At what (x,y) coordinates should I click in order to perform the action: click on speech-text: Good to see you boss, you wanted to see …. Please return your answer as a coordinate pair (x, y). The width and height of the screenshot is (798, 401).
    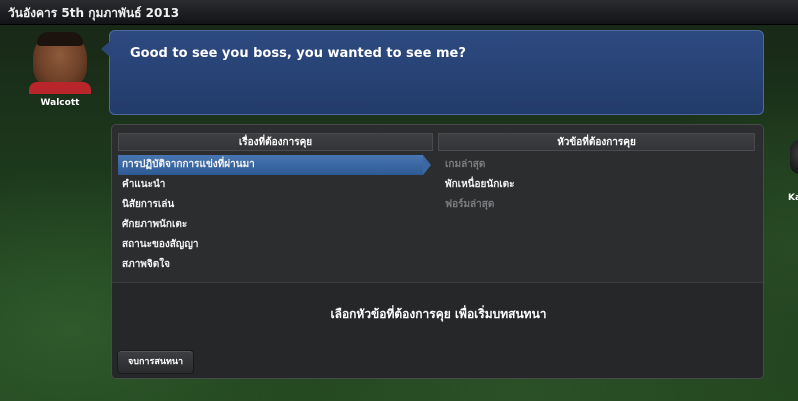
    Looking at the image, I should click on (298, 53).